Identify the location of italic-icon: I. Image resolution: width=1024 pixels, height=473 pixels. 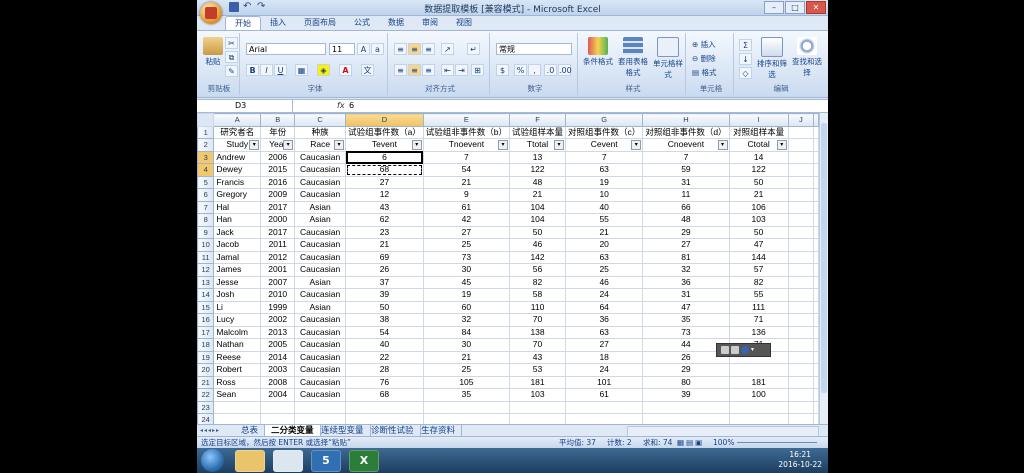
(266, 70).